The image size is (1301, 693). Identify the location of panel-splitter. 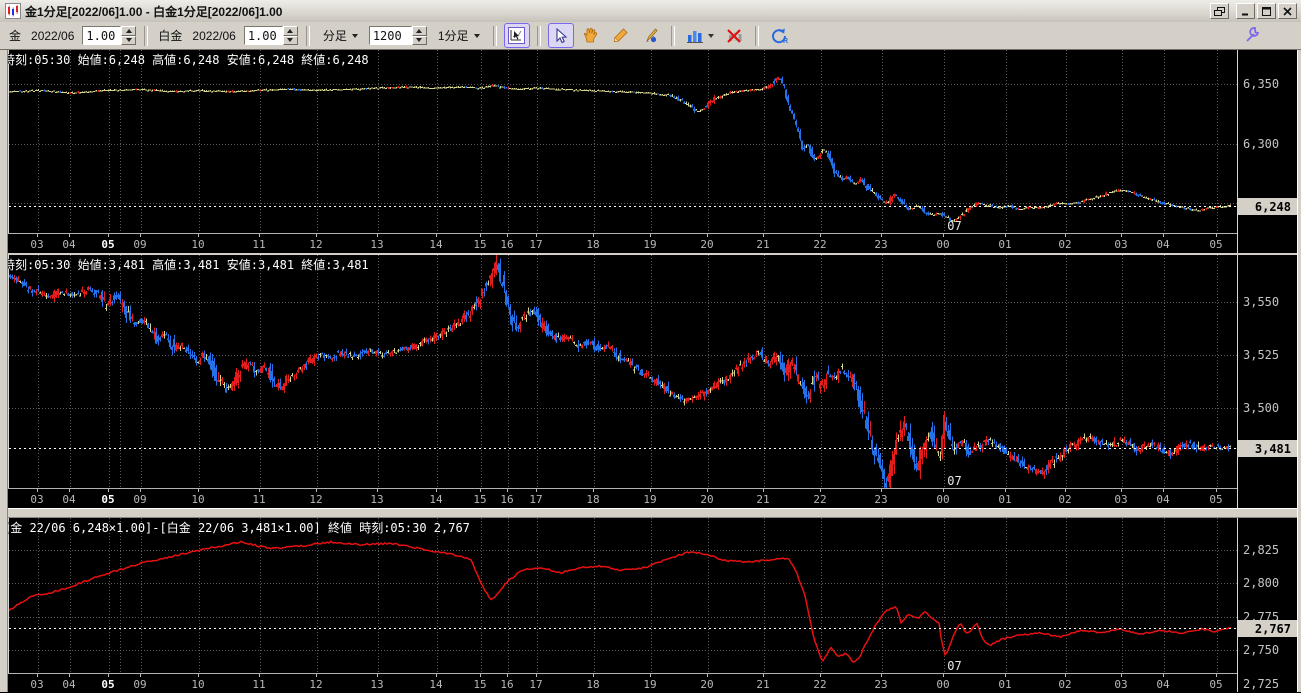
(650, 513).